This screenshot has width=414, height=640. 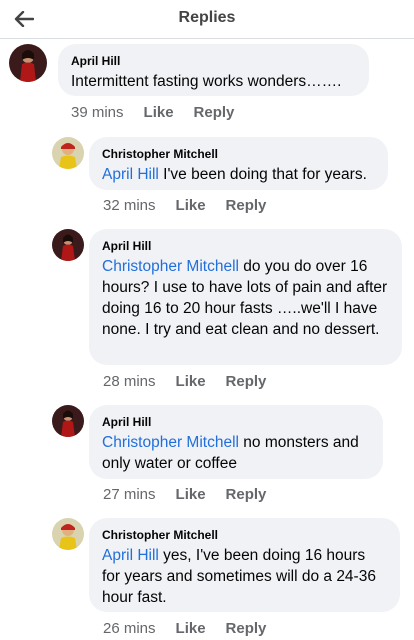 I want to click on comment-meta: 27 mins Like Reply, so click(x=194, y=494).